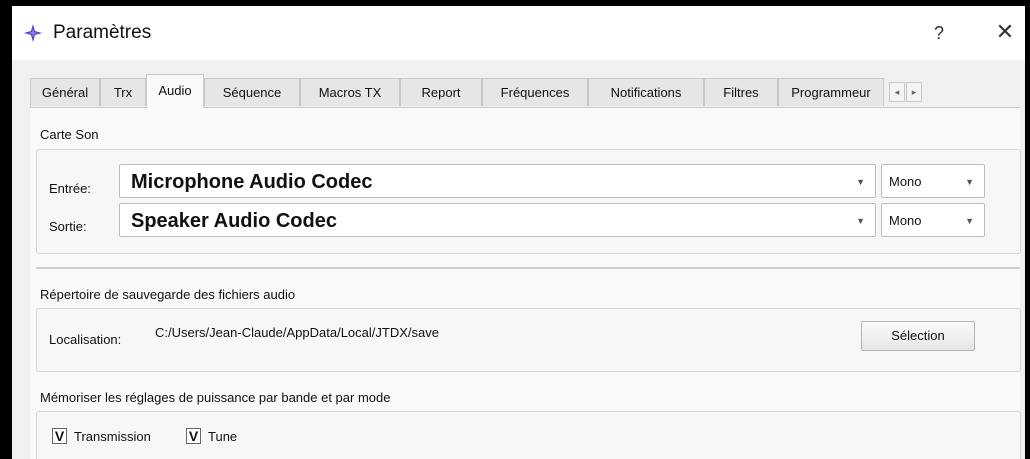 Image resolution: width=1030 pixels, height=459 pixels. Describe the element at coordinates (646, 92) in the screenshot. I see `tab-notifications: Notifications` at that location.